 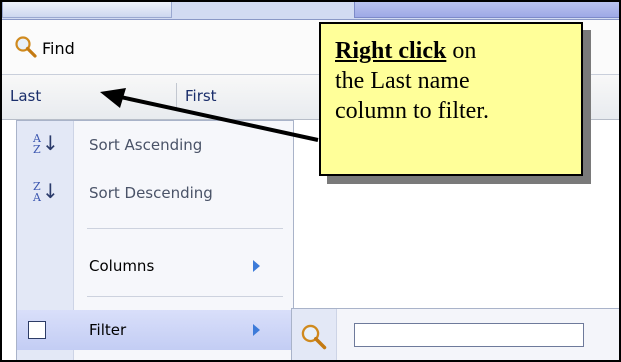 I want to click on sort-ascending-label: Sort Ascending, so click(x=146, y=145).